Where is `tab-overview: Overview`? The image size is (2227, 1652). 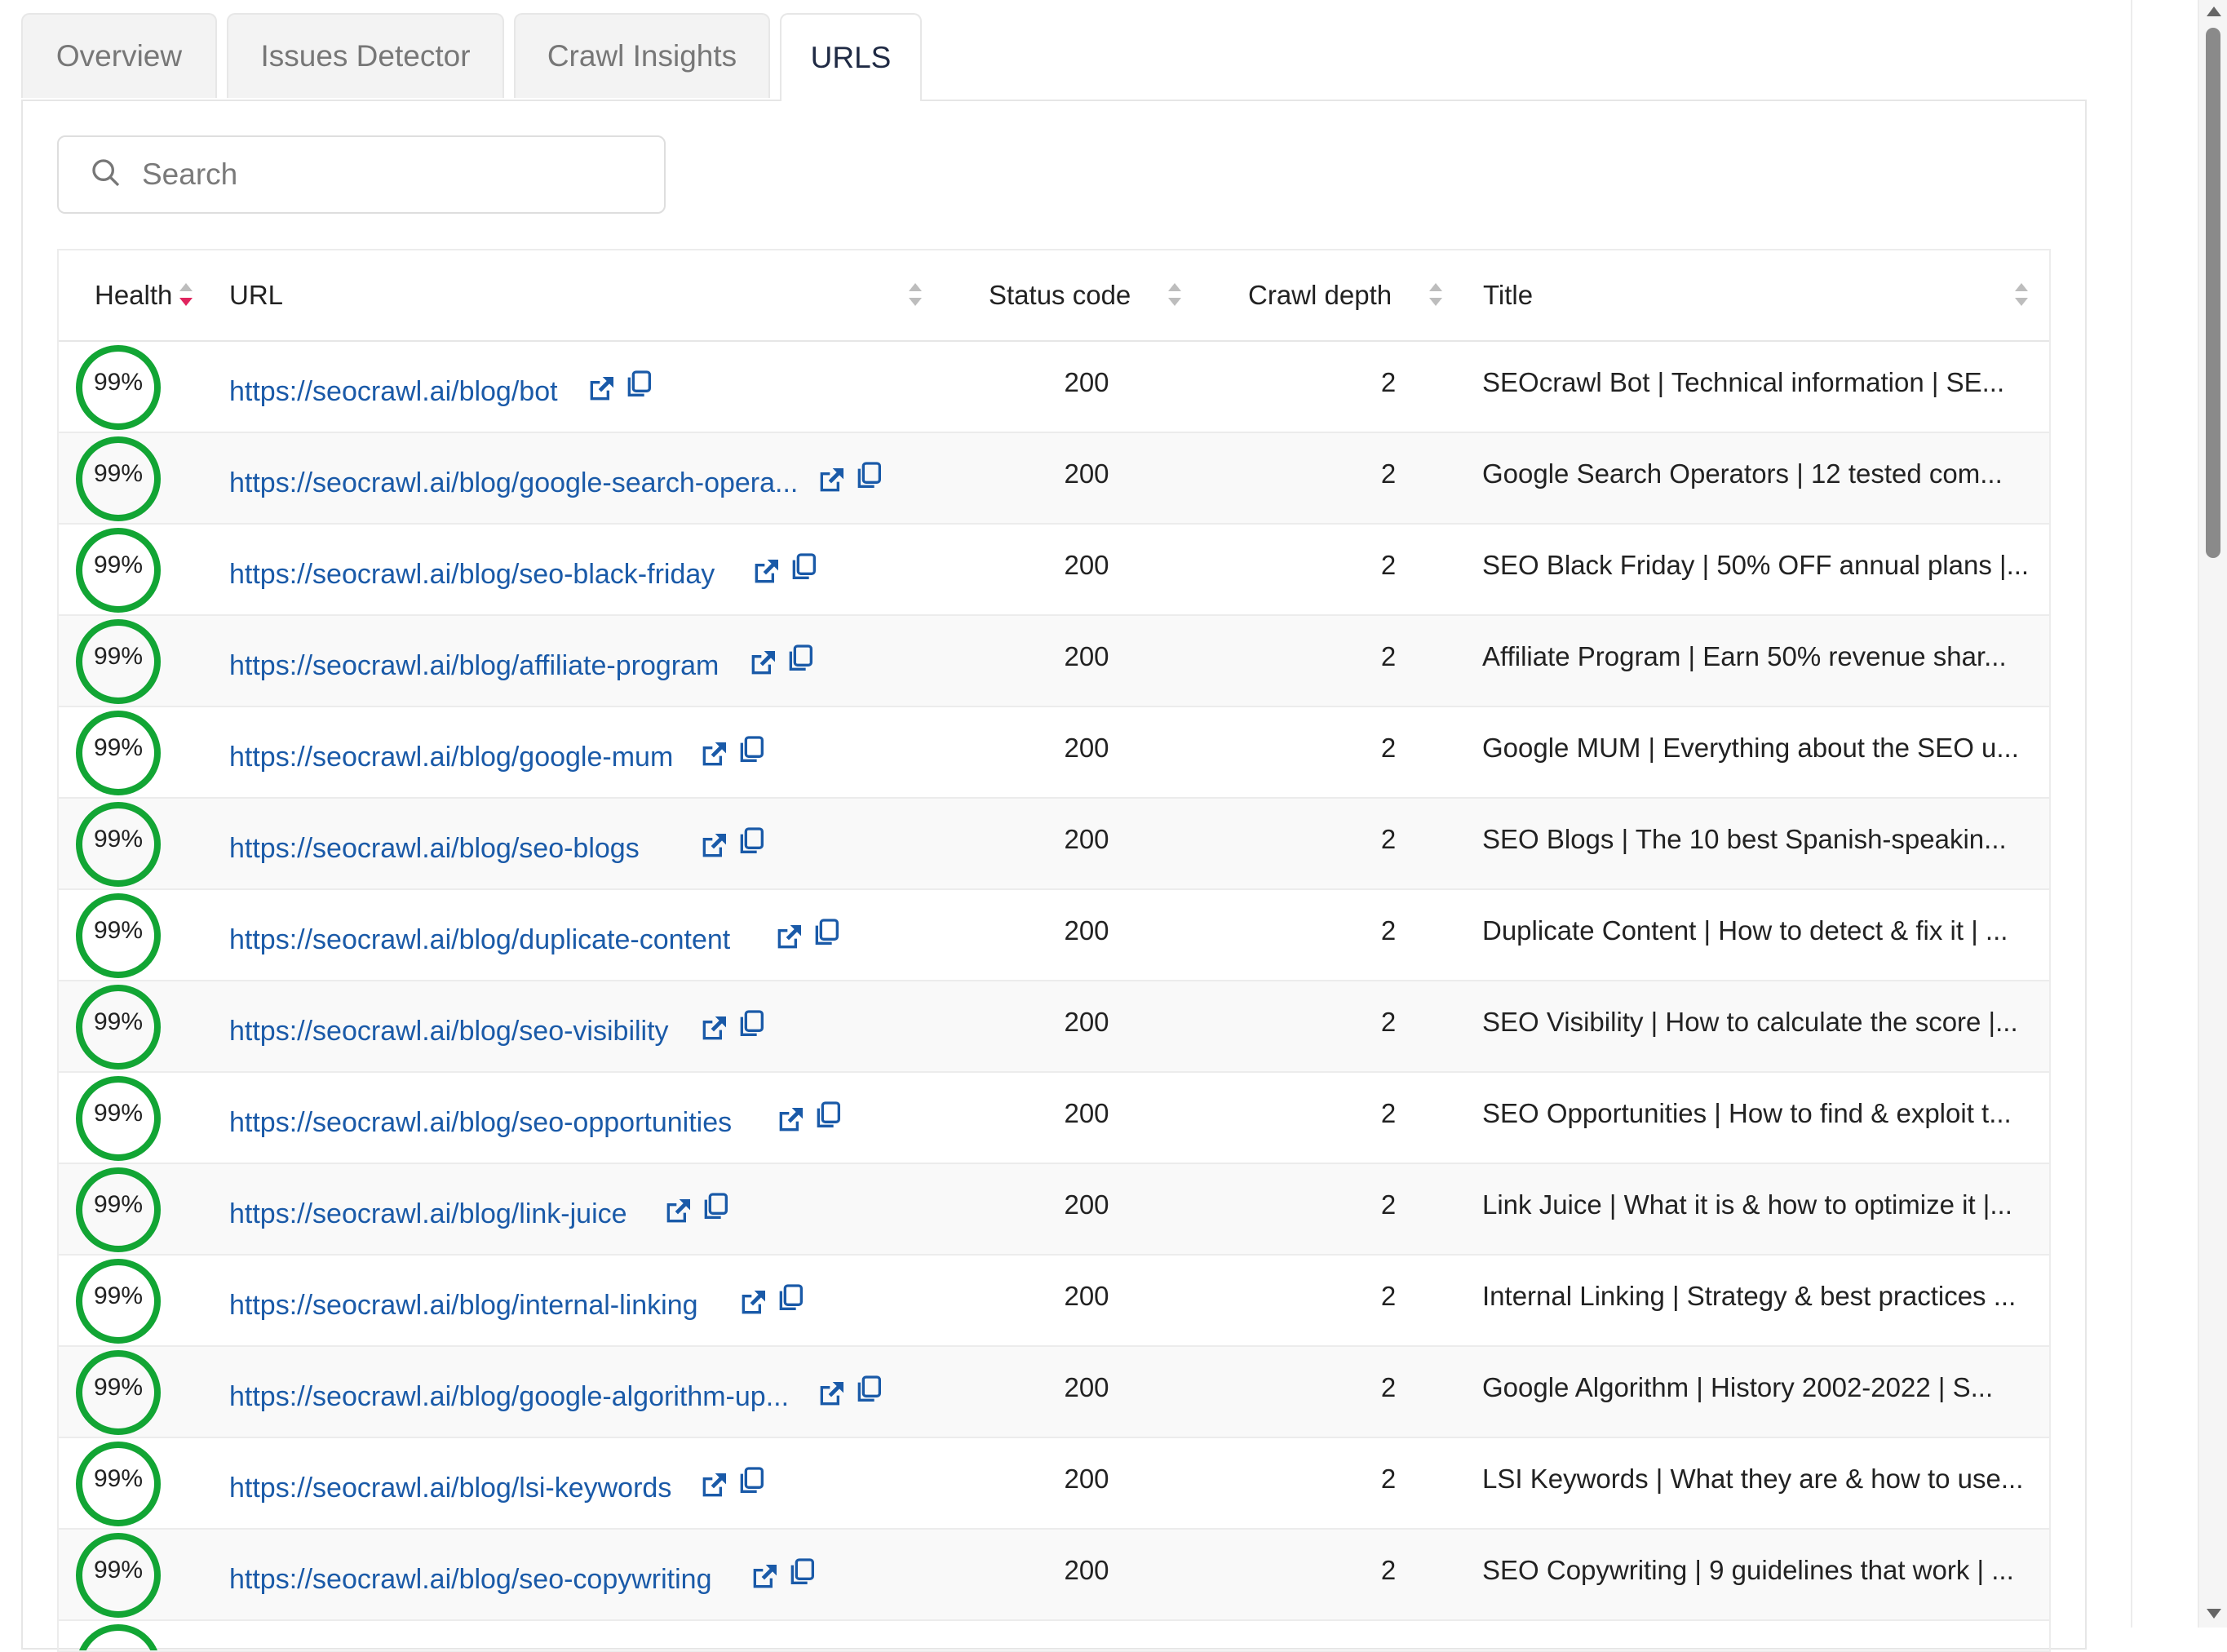
tab-overview: Overview is located at coordinates (119, 55).